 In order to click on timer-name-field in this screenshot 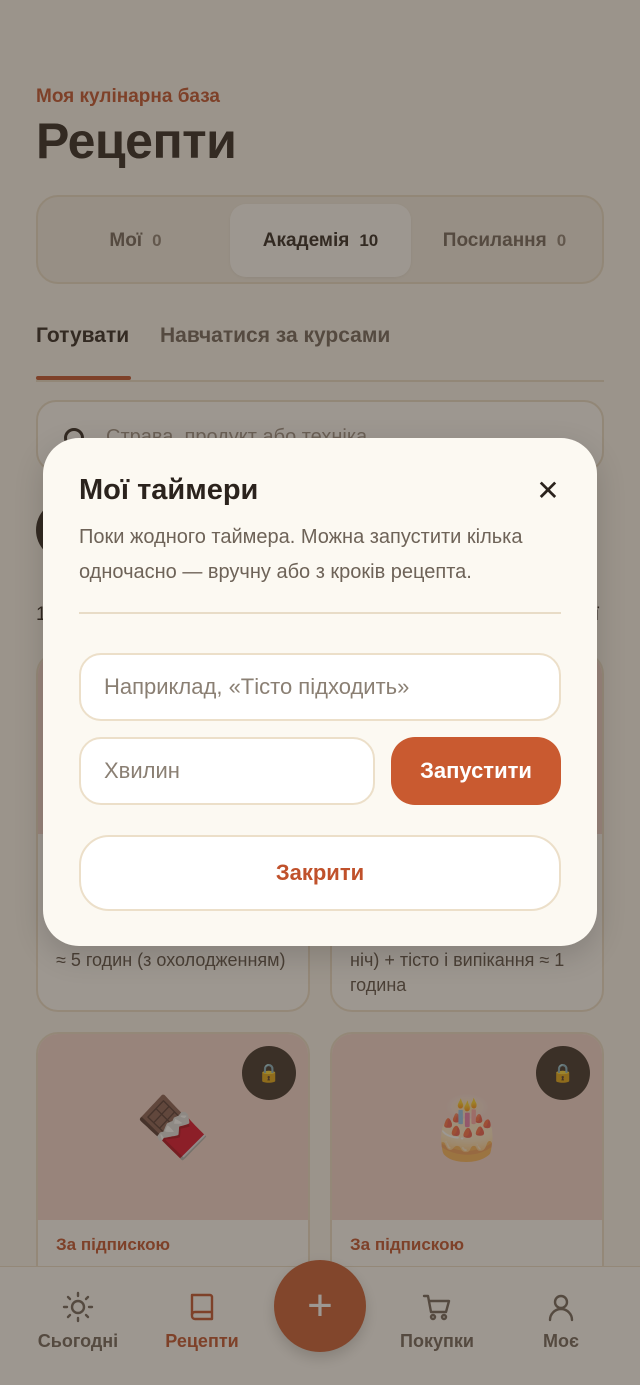, I will do `click(320, 687)`.